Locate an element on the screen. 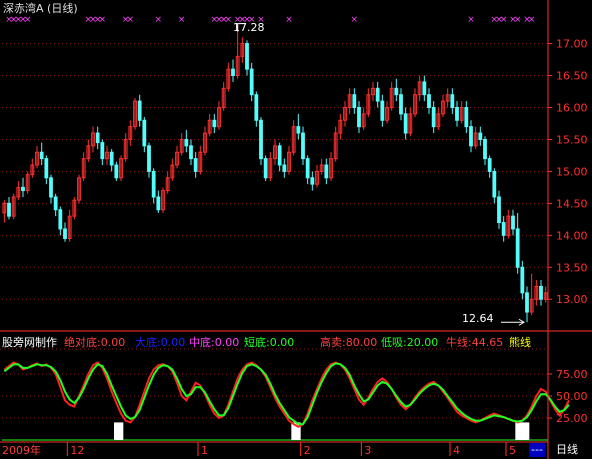  indicator-legend-item: 短底:0.00 is located at coordinates (269, 342).